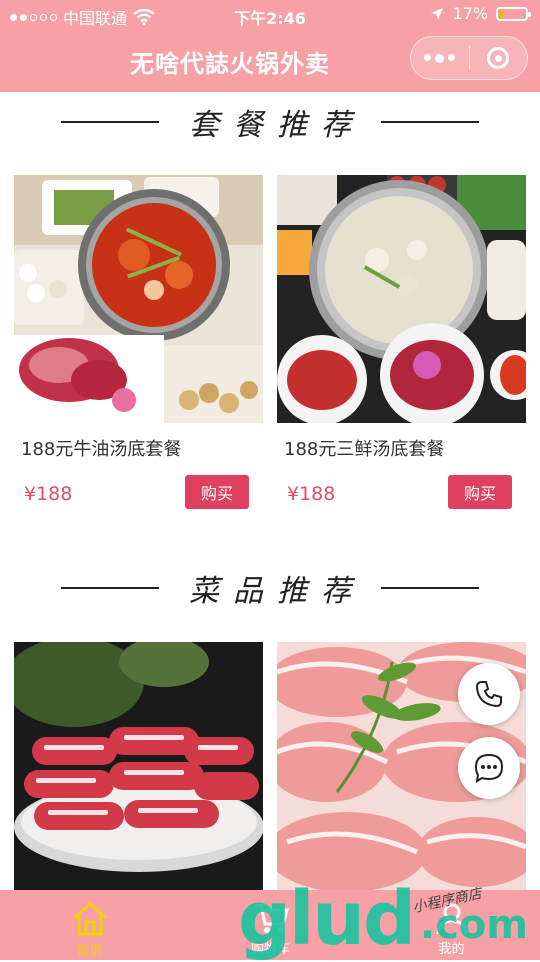 Image resolution: width=540 pixels, height=962 pixels. I want to click on status-right: 17%, so click(480, 13).